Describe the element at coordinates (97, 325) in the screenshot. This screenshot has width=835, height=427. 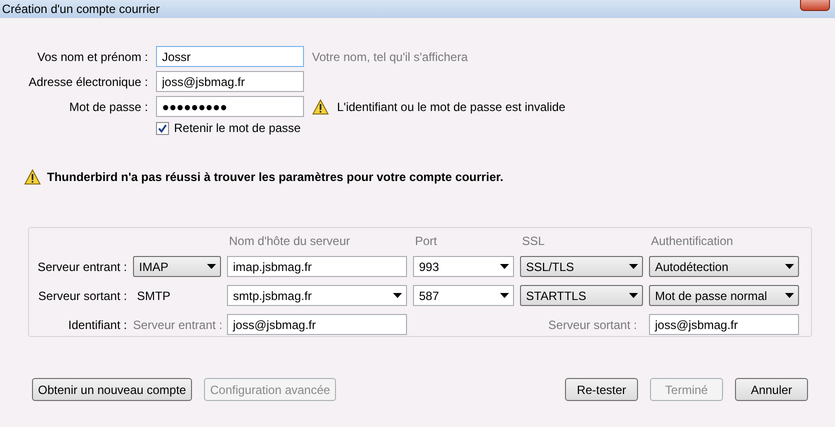
I see `row-label: Identifiant :` at that location.